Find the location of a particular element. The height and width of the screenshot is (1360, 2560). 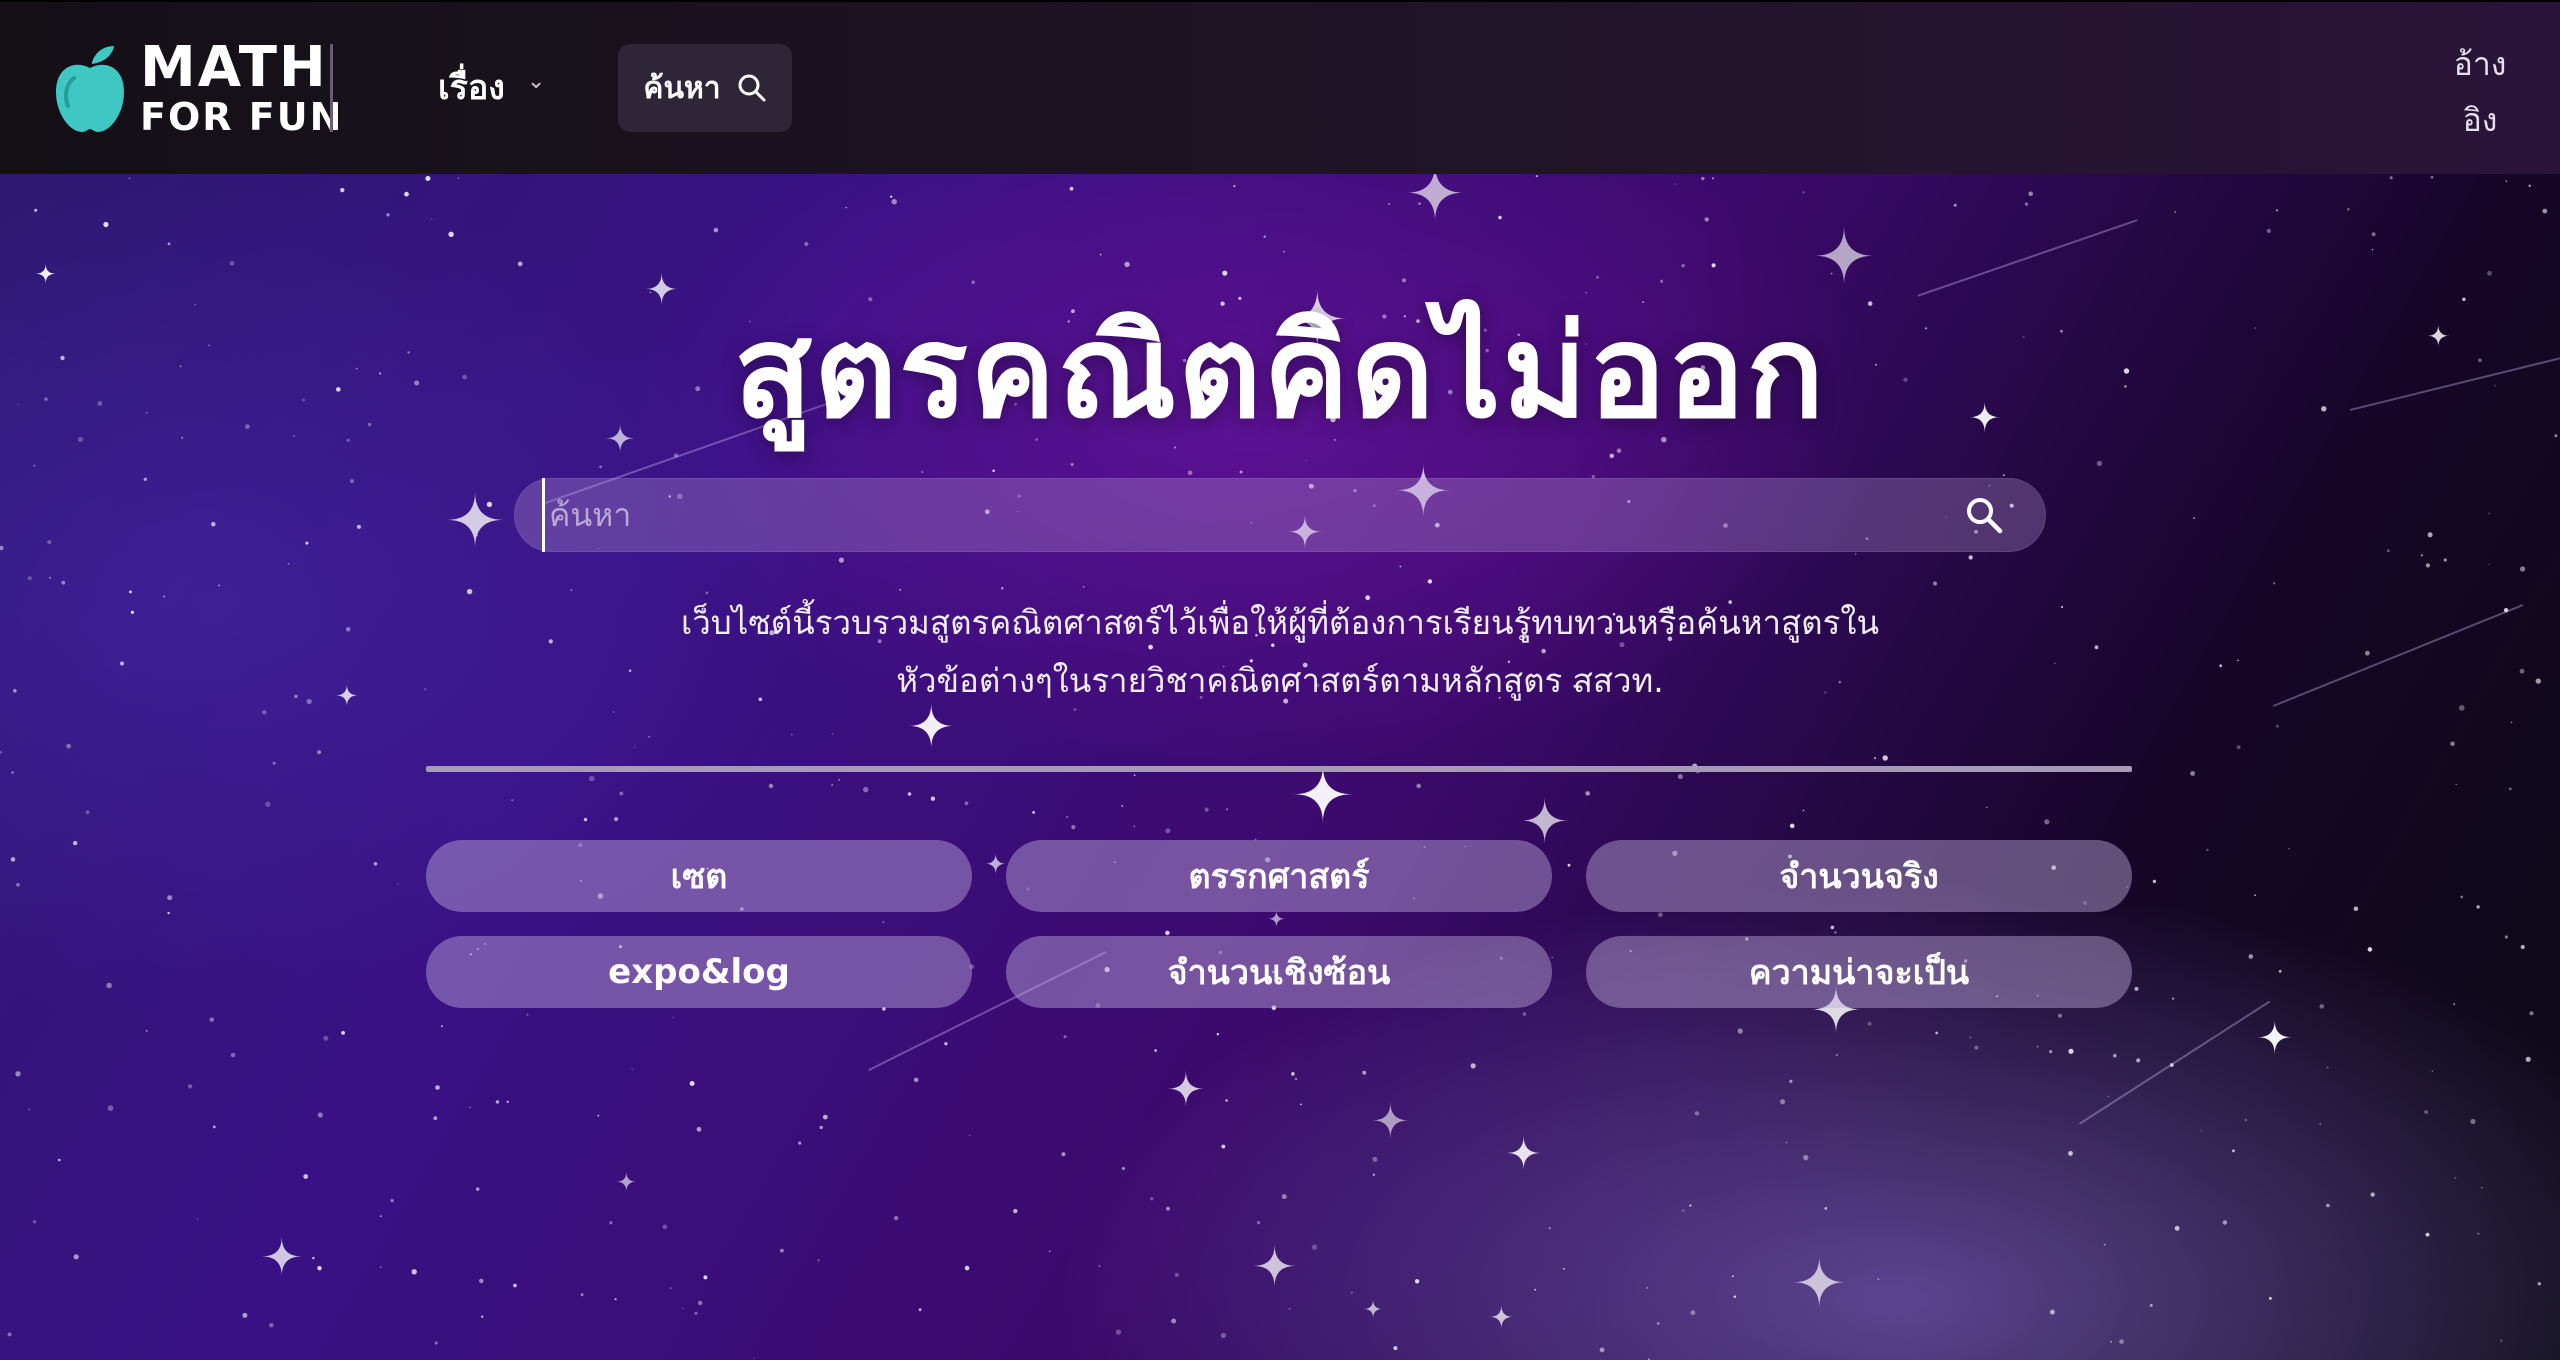

reference-link: อ้าง อิง is located at coordinates (2480, 92).